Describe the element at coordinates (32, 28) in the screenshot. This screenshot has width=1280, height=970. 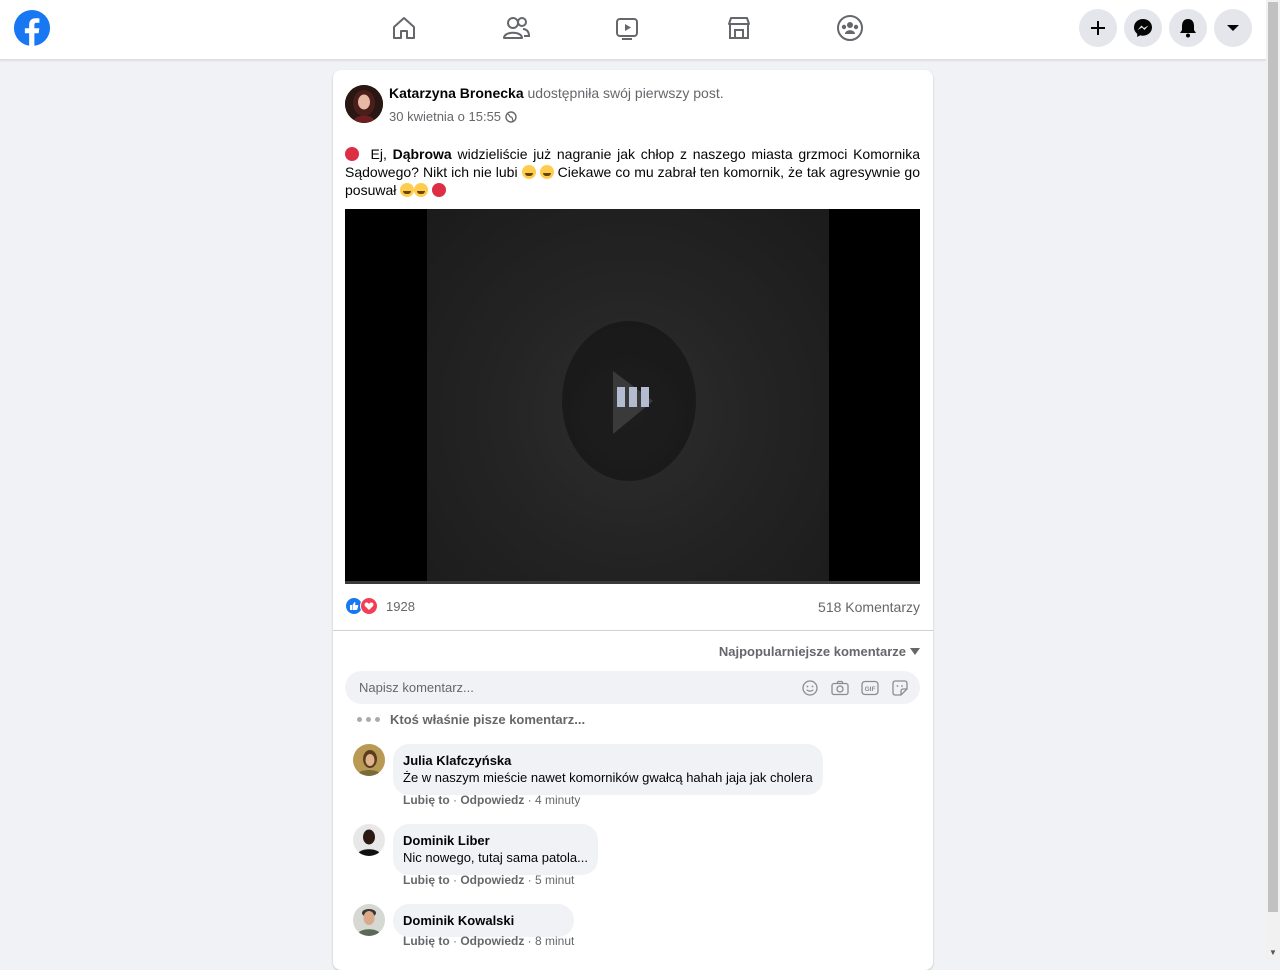
I see `facebook-logo-icon` at that location.